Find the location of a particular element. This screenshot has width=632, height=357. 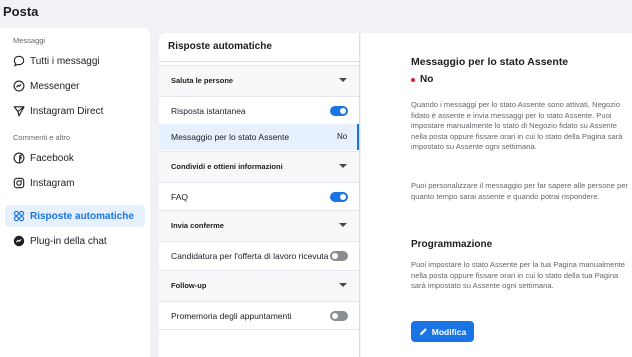

sidebar-item-instagram-direct: Instagram Direct is located at coordinates (75, 111).